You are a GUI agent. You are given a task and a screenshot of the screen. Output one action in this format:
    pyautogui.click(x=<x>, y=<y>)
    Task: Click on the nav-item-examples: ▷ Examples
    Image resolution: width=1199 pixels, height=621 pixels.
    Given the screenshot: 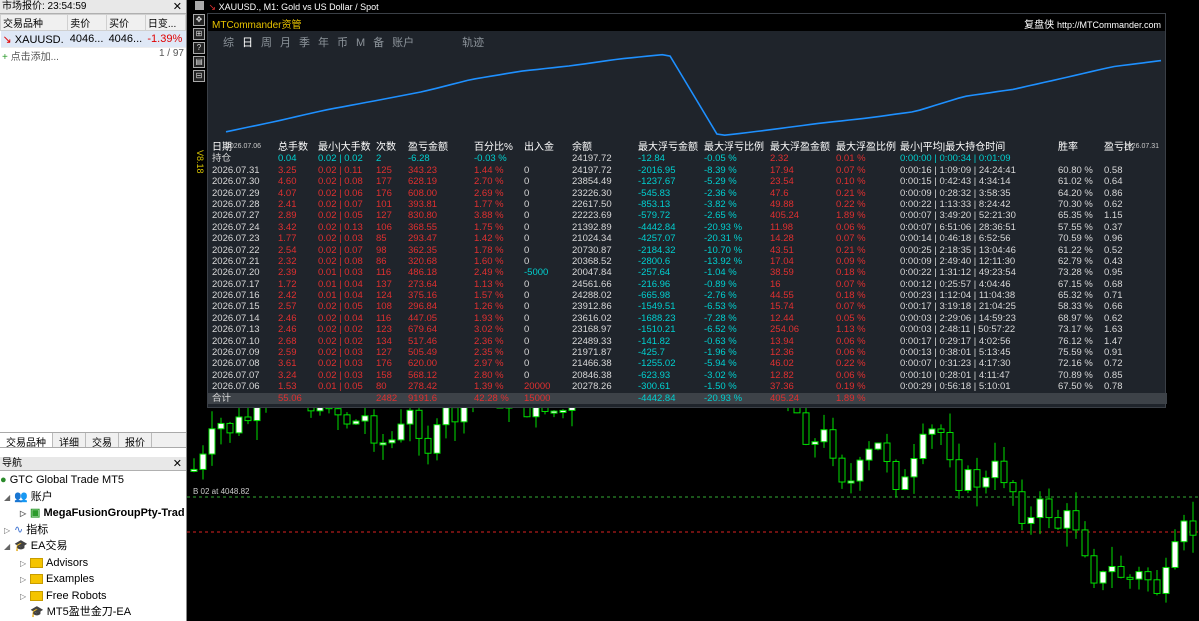 What is the action you would take?
    pyautogui.click(x=93, y=579)
    